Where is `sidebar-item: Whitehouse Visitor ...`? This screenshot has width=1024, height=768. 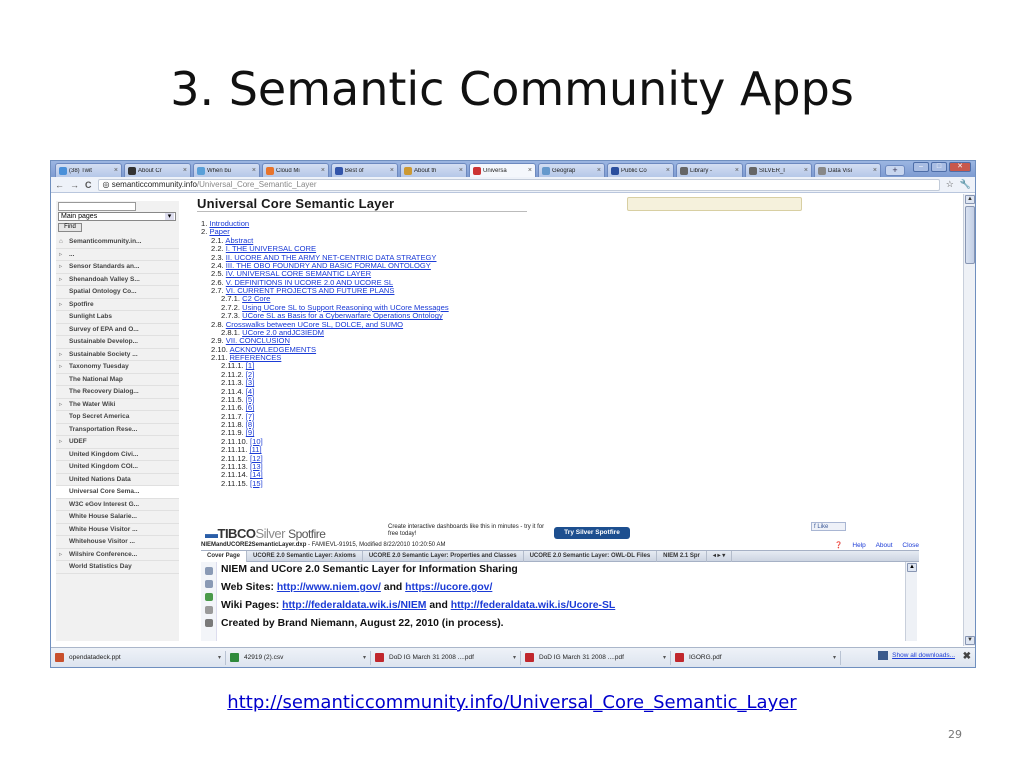 sidebar-item: Whitehouse Visitor ... is located at coordinates (117, 542).